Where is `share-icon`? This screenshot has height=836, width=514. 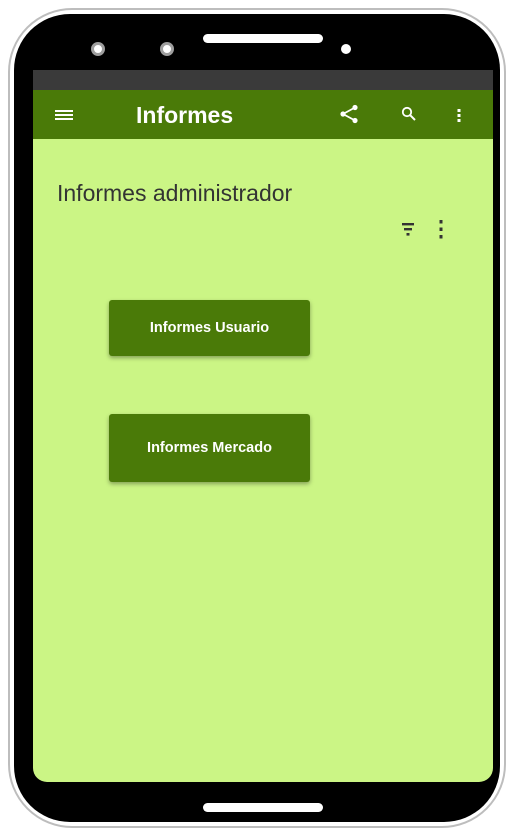 share-icon is located at coordinates (349, 114).